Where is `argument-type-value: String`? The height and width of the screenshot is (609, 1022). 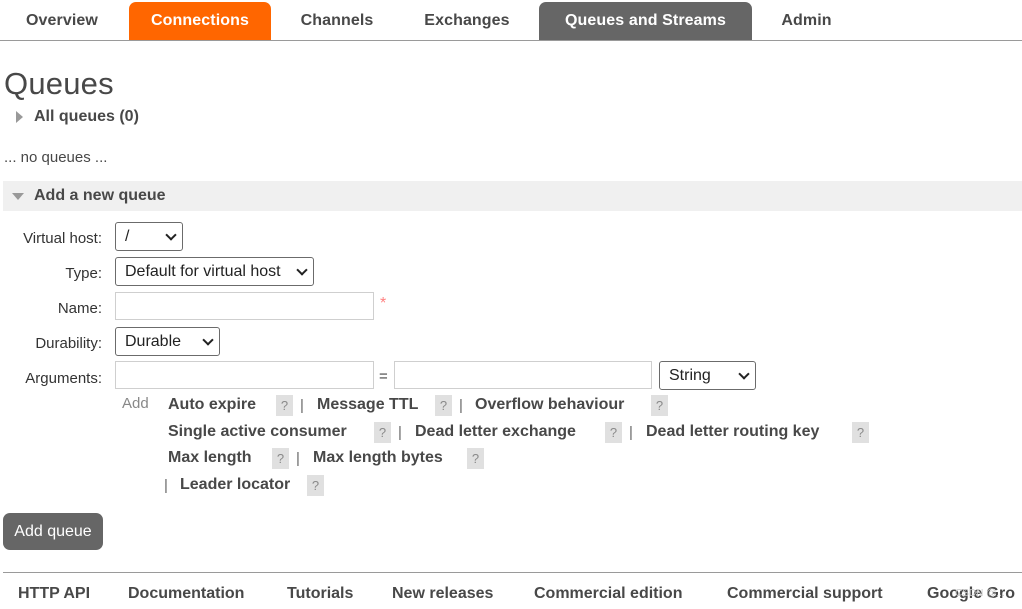
argument-type-value: String is located at coordinates (690, 375).